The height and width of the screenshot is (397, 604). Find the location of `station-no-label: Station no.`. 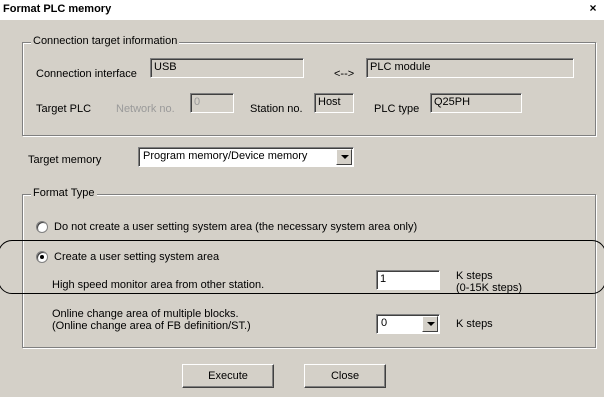

station-no-label: Station no. is located at coordinates (276, 109).